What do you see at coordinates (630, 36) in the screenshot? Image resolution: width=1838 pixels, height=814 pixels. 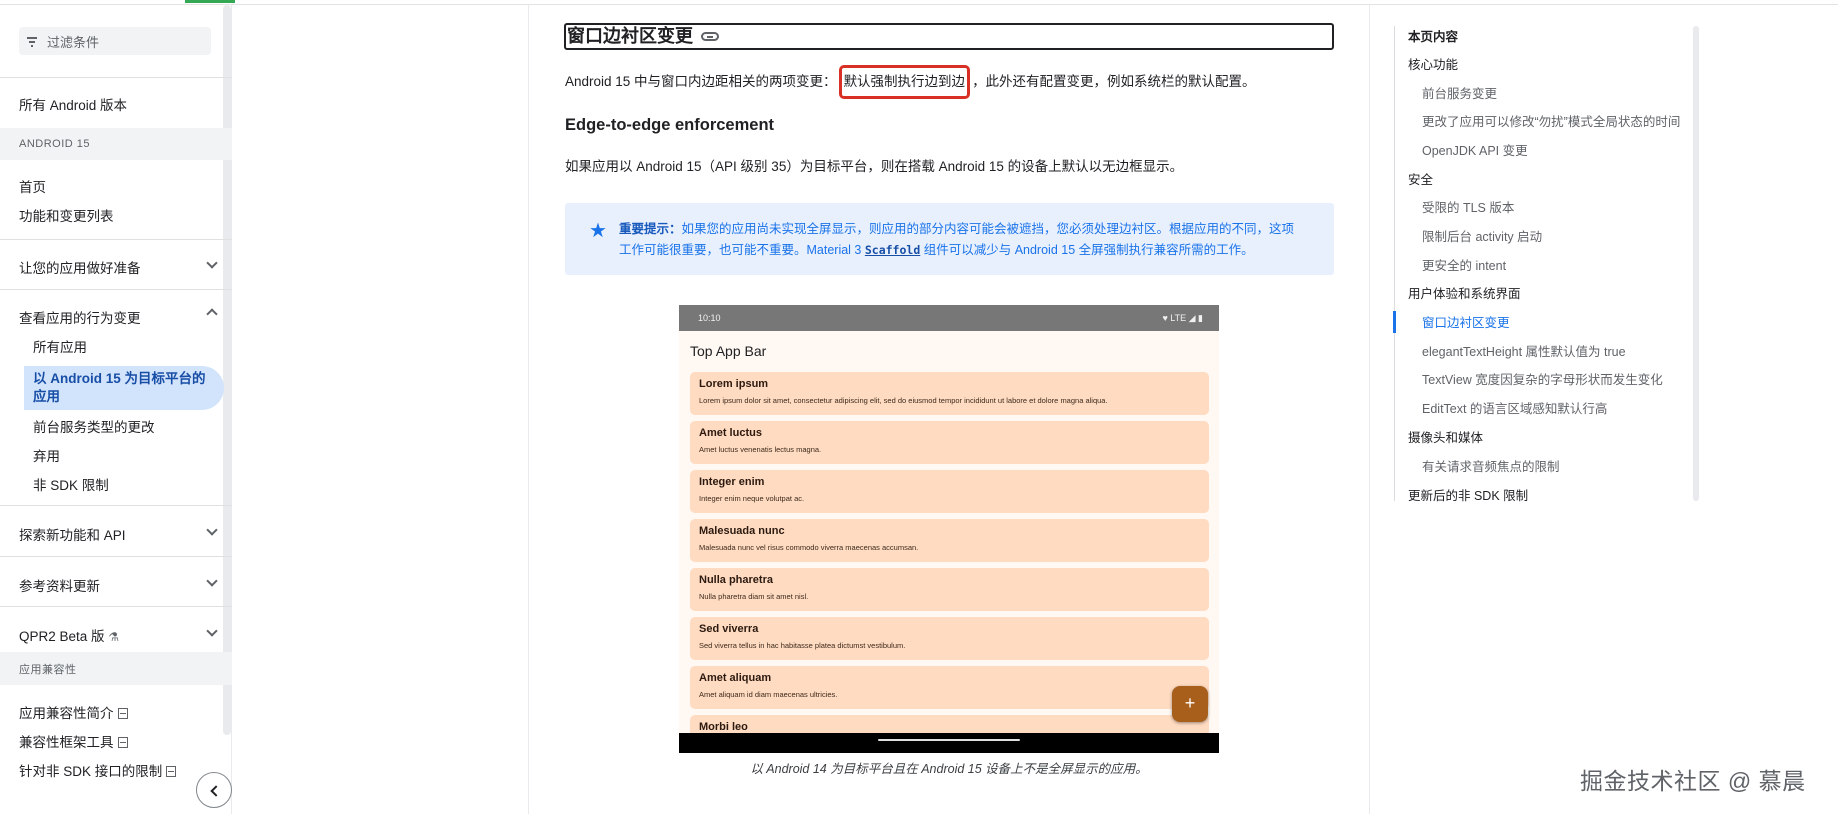 I see `section-heading-text: 窗口边衬区变更` at bounding box center [630, 36].